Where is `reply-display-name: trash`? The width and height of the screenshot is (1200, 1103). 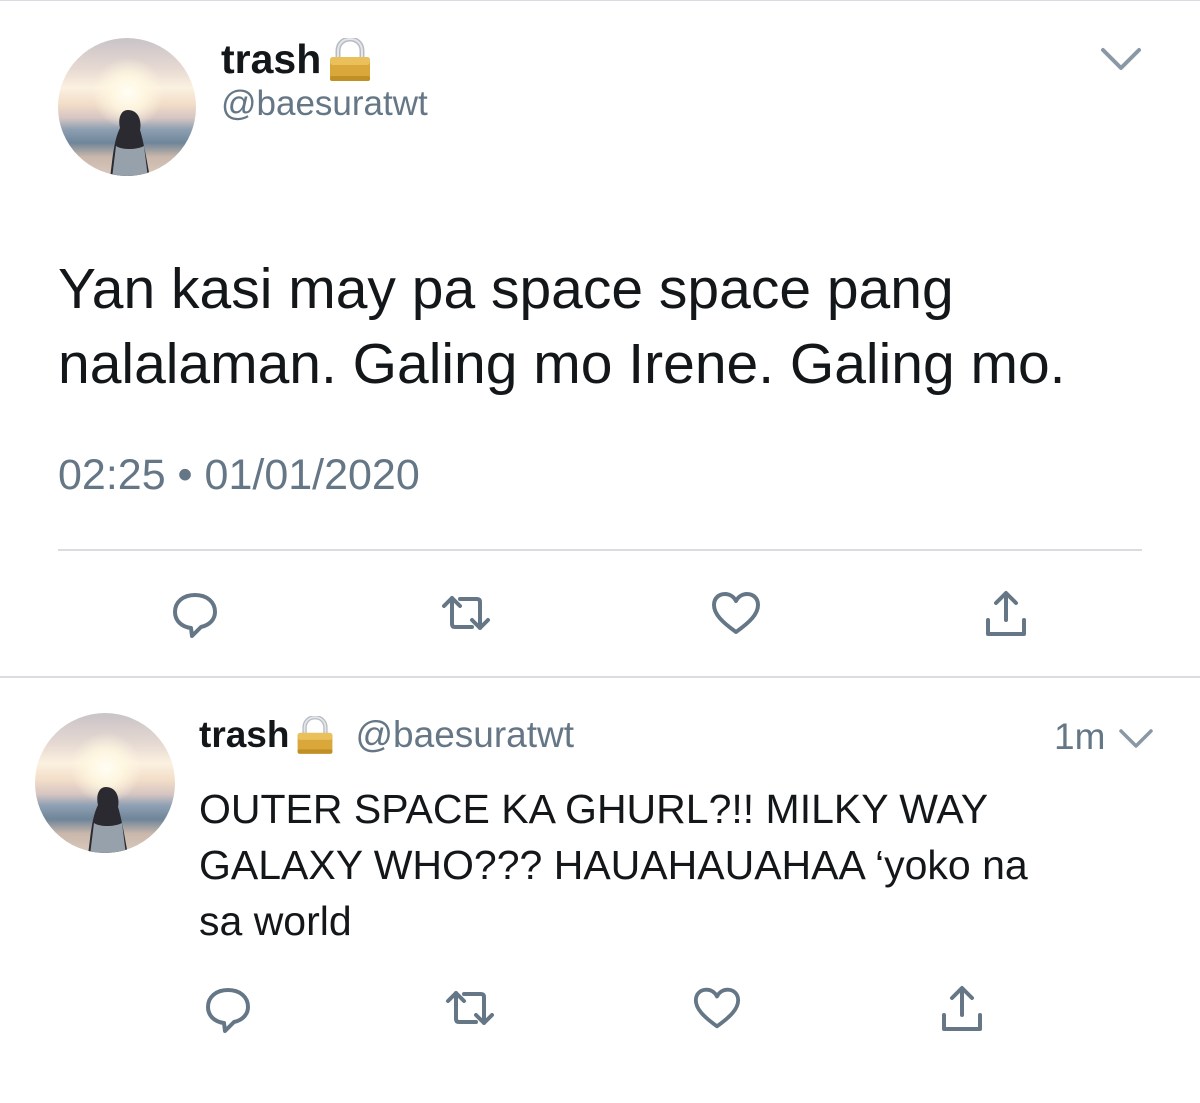 reply-display-name: trash is located at coordinates (267, 735).